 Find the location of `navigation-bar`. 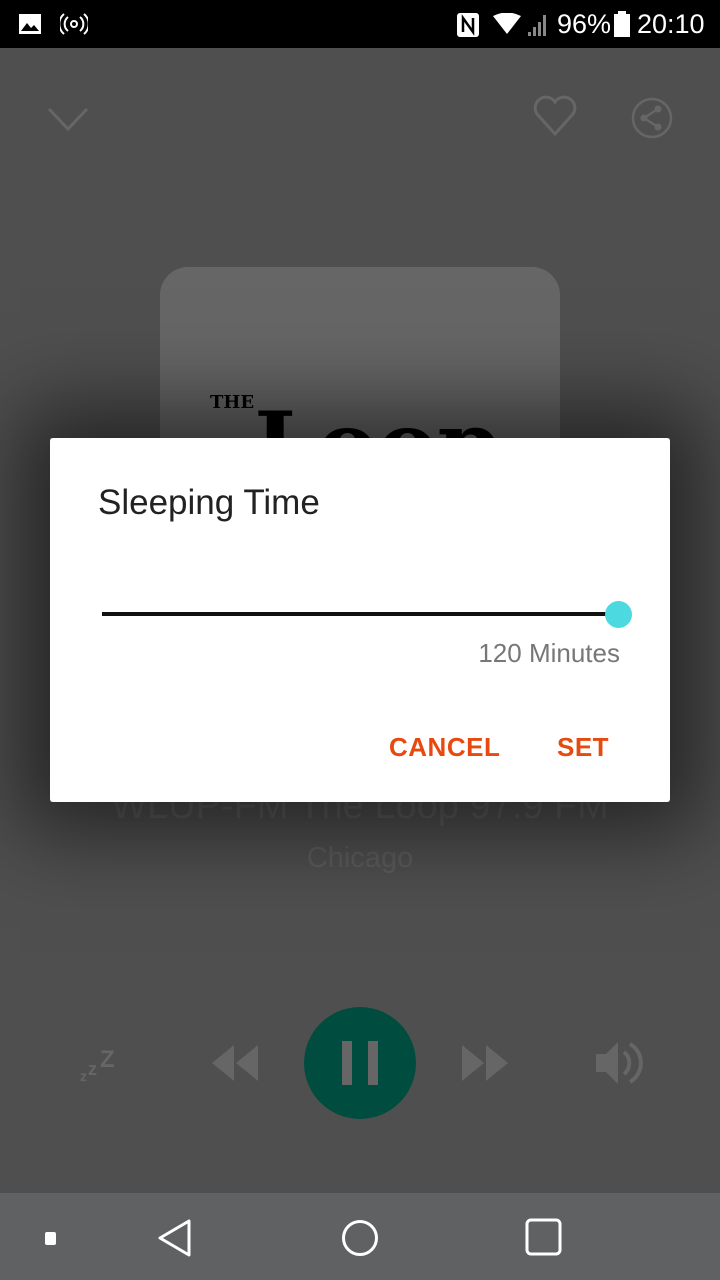

navigation-bar is located at coordinates (360, 1236).